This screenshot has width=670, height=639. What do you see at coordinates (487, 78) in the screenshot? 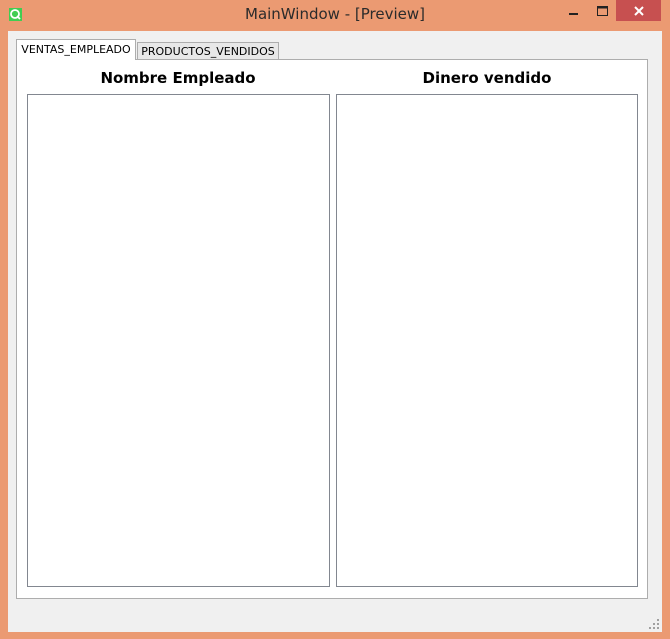
I see `dinero-vendido-header: Dinero vendido` at bounding box center [487, 78].